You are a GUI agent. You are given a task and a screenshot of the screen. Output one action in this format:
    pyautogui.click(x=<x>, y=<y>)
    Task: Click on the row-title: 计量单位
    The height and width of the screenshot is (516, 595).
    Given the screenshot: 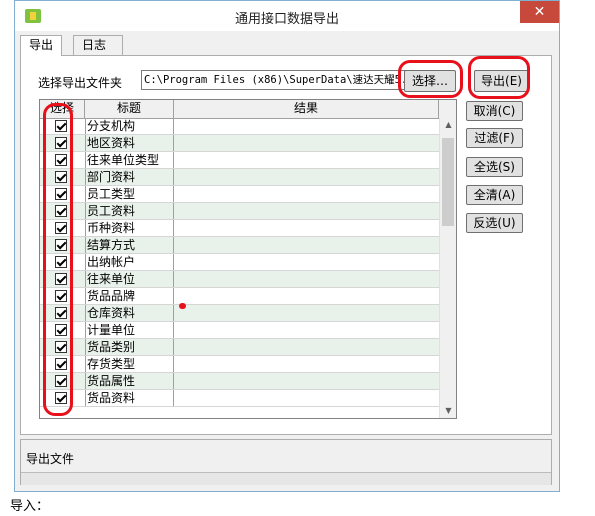 What is the action you would take?
    pyautogui.click(x=129, y=330)
    